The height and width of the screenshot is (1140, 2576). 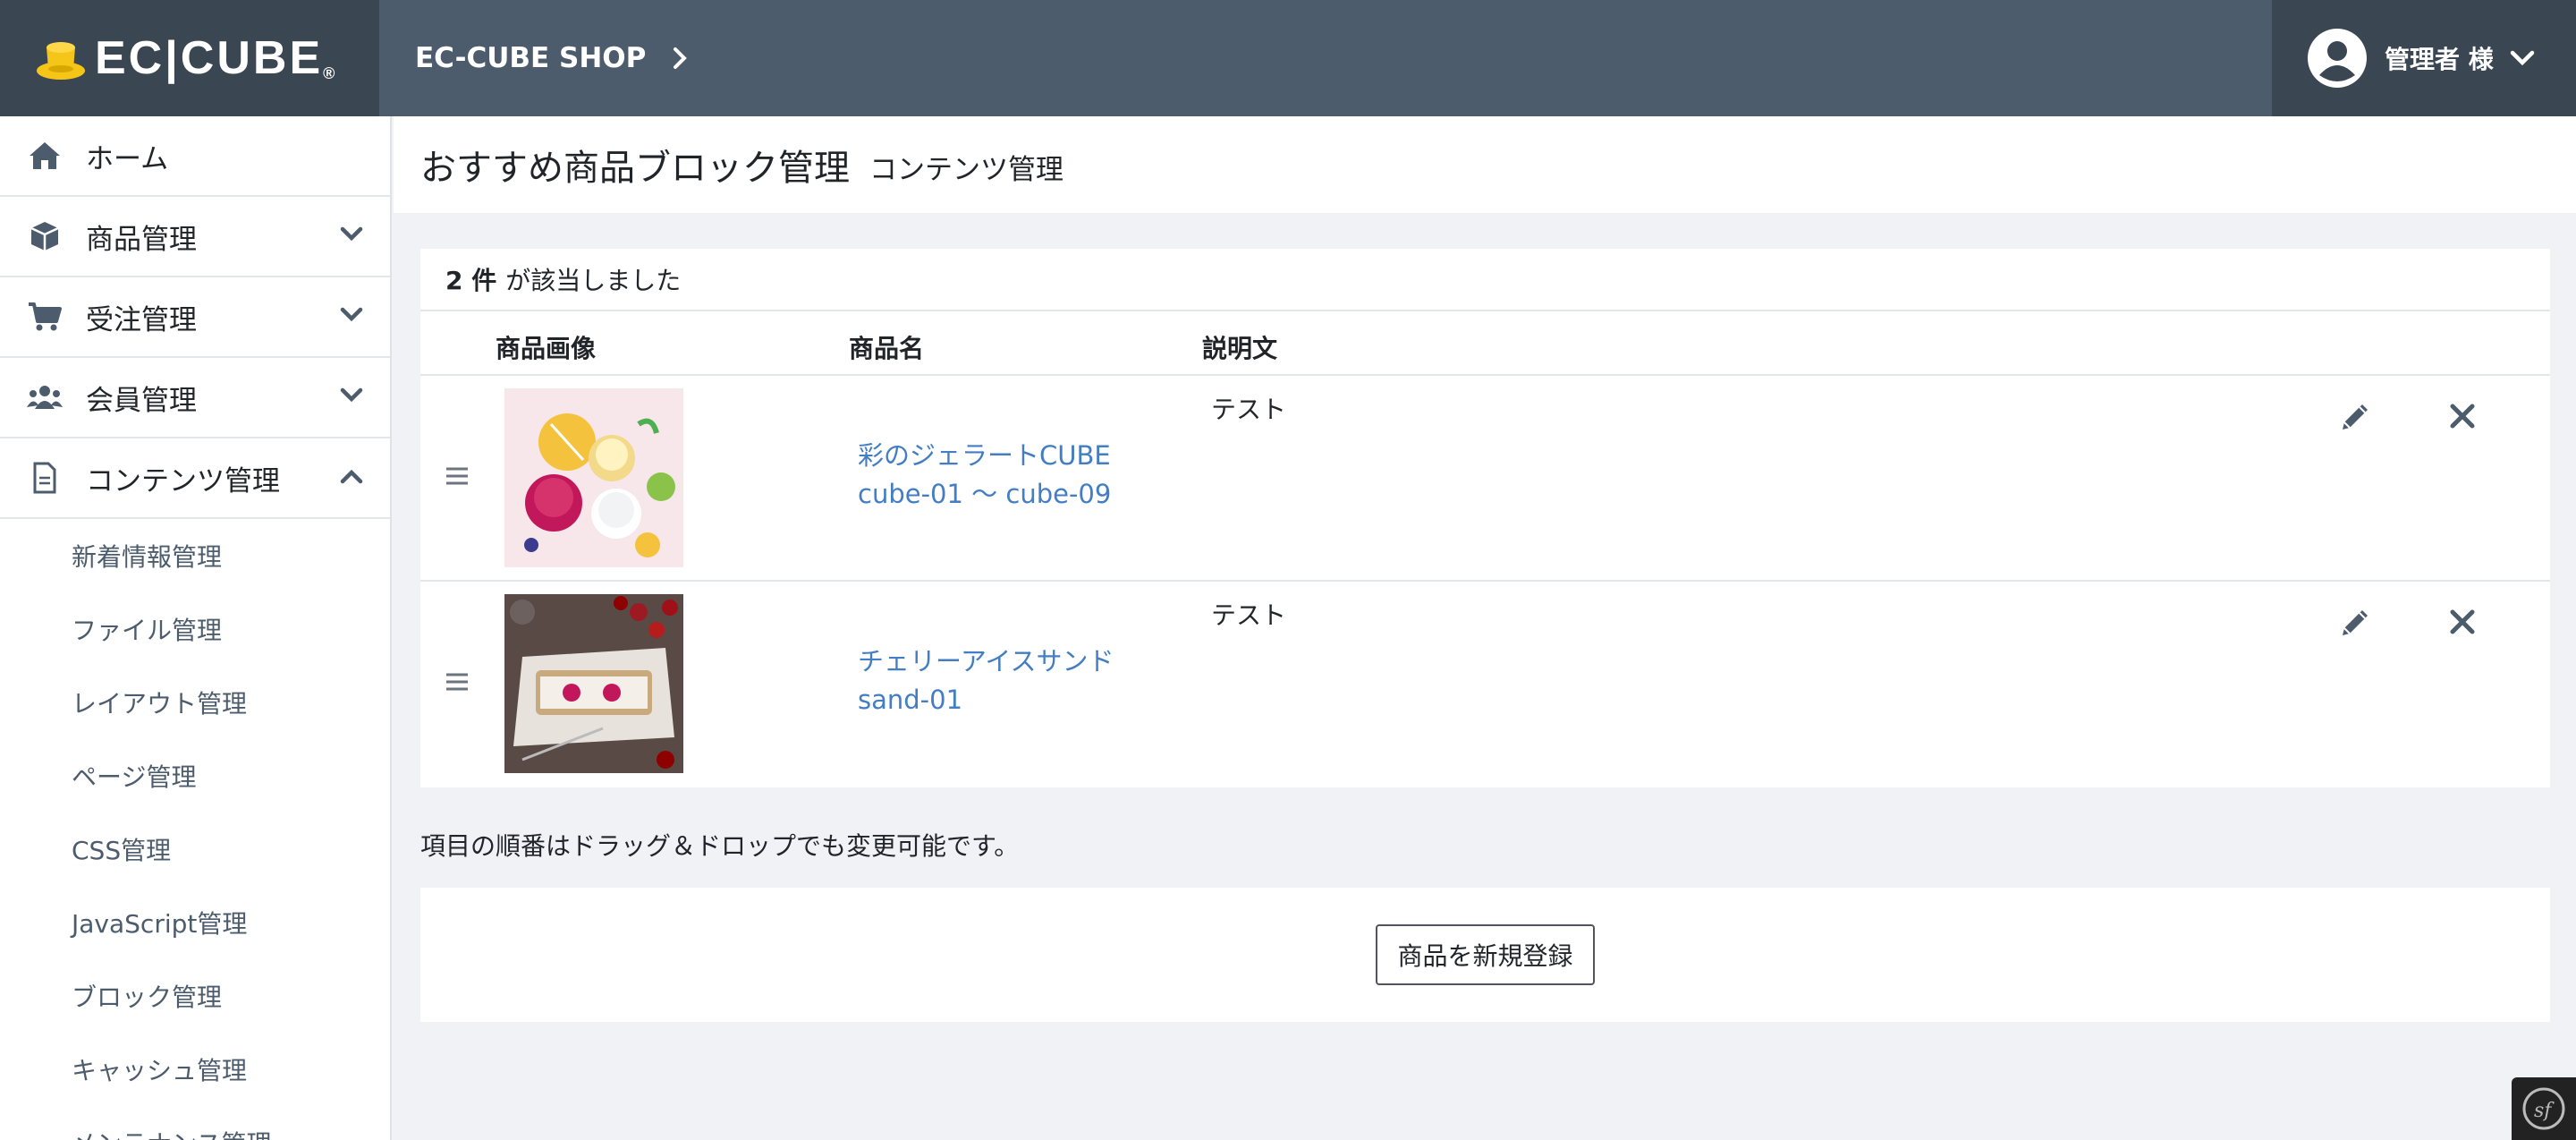 I want to click on shop-link: EC-CUBE SHOP, so click(x=551, y=58).